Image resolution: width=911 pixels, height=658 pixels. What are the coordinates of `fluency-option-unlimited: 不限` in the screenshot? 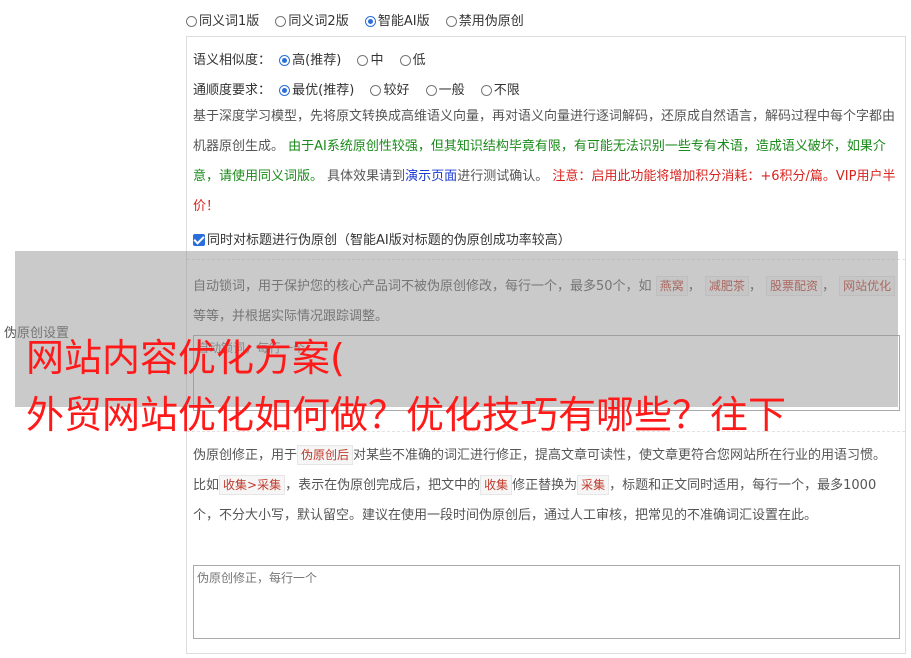 It's located at (500, 88).